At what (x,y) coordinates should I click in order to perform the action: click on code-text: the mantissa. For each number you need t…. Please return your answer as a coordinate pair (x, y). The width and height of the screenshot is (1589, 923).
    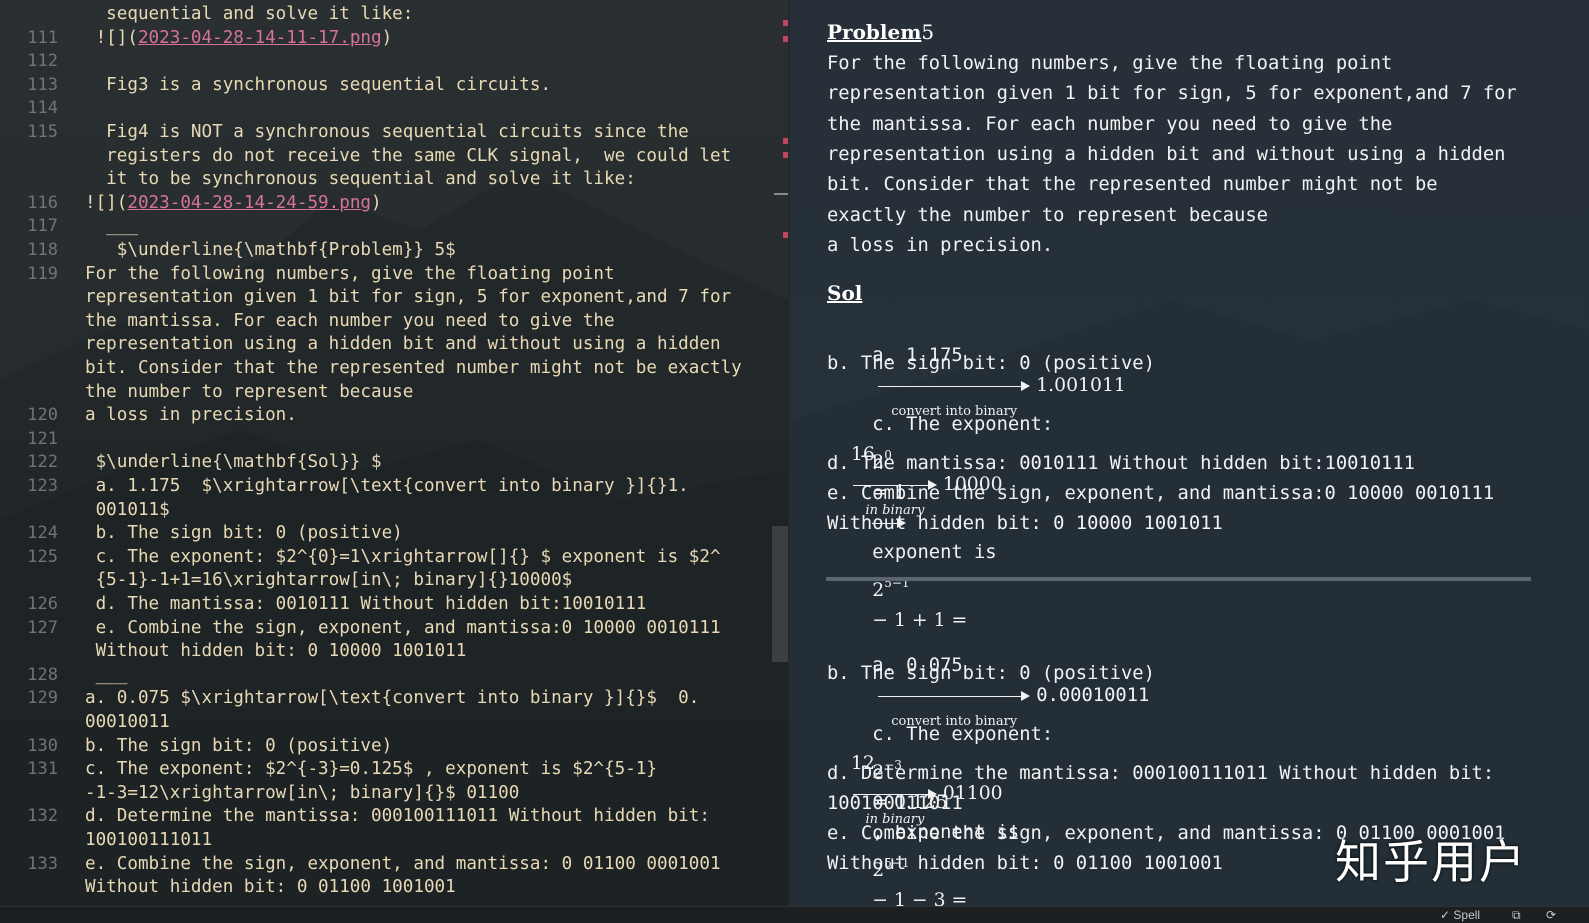
    Looking at the image, I should click on (350, 320).